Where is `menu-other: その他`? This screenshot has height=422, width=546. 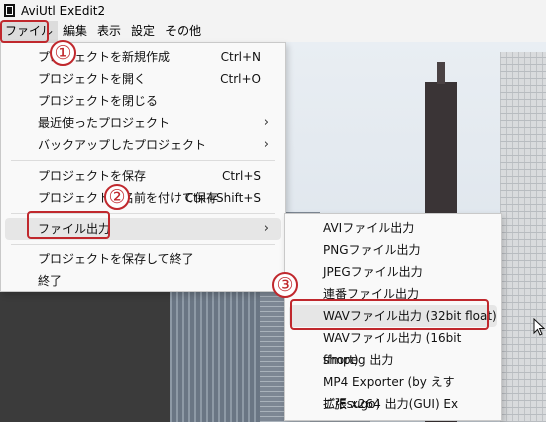
menu-other: その他 is located at coordinates (183, 31).